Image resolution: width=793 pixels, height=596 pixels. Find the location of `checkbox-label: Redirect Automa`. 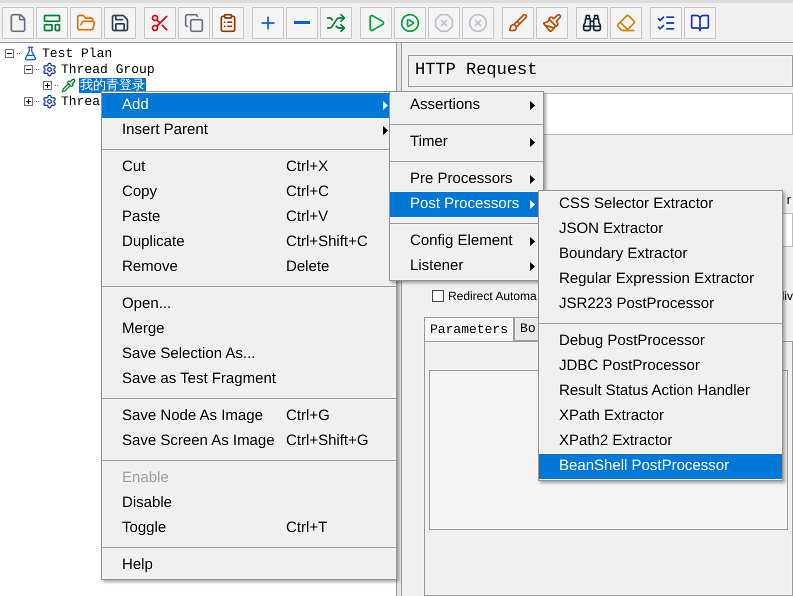

checkbox-label: Redirect Automa is located at coordinates (492, 296).